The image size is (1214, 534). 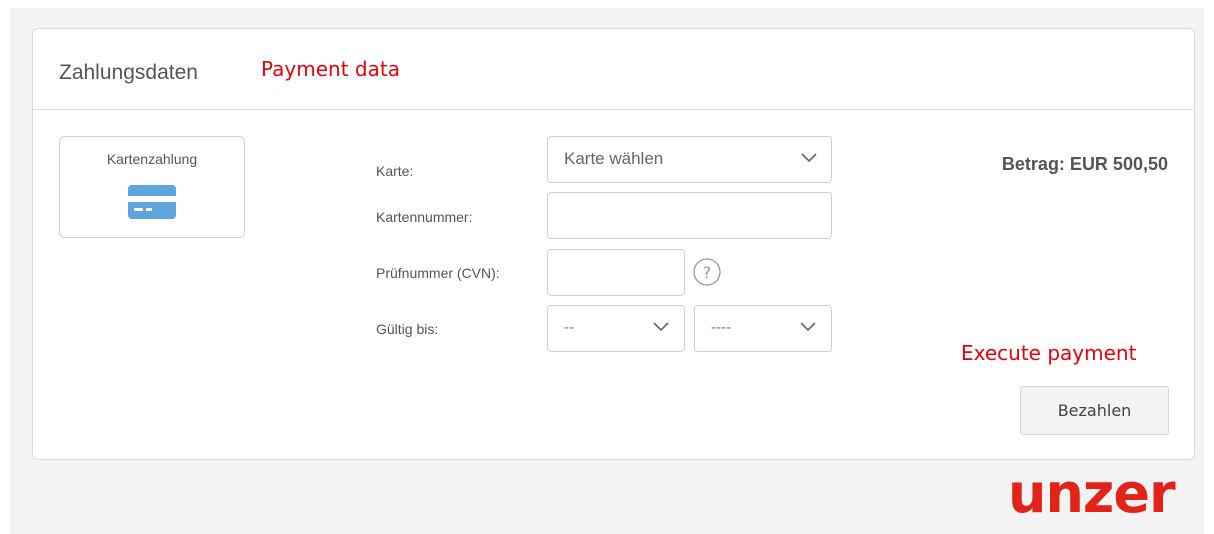 I want to click on card-type-select-value: Karte wählen, so click(x=614, y=158).